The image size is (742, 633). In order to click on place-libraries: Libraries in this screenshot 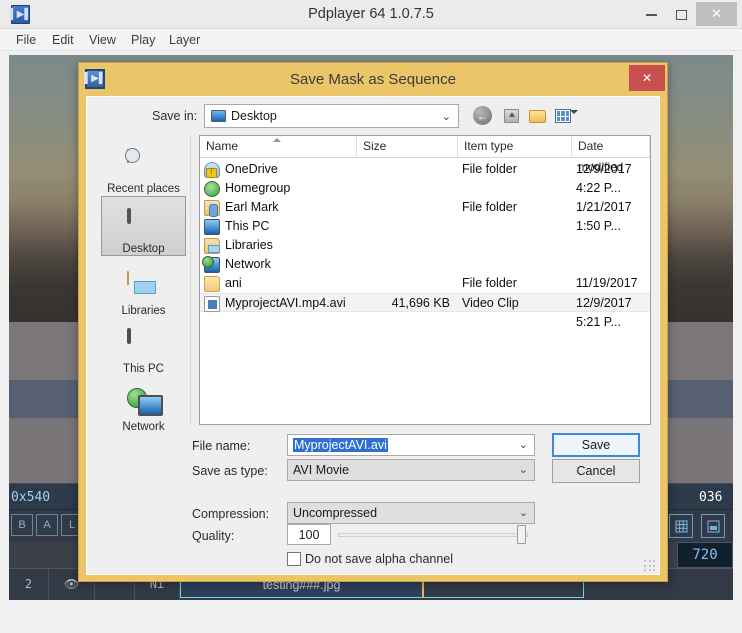, I will do `click(143, 287)`.